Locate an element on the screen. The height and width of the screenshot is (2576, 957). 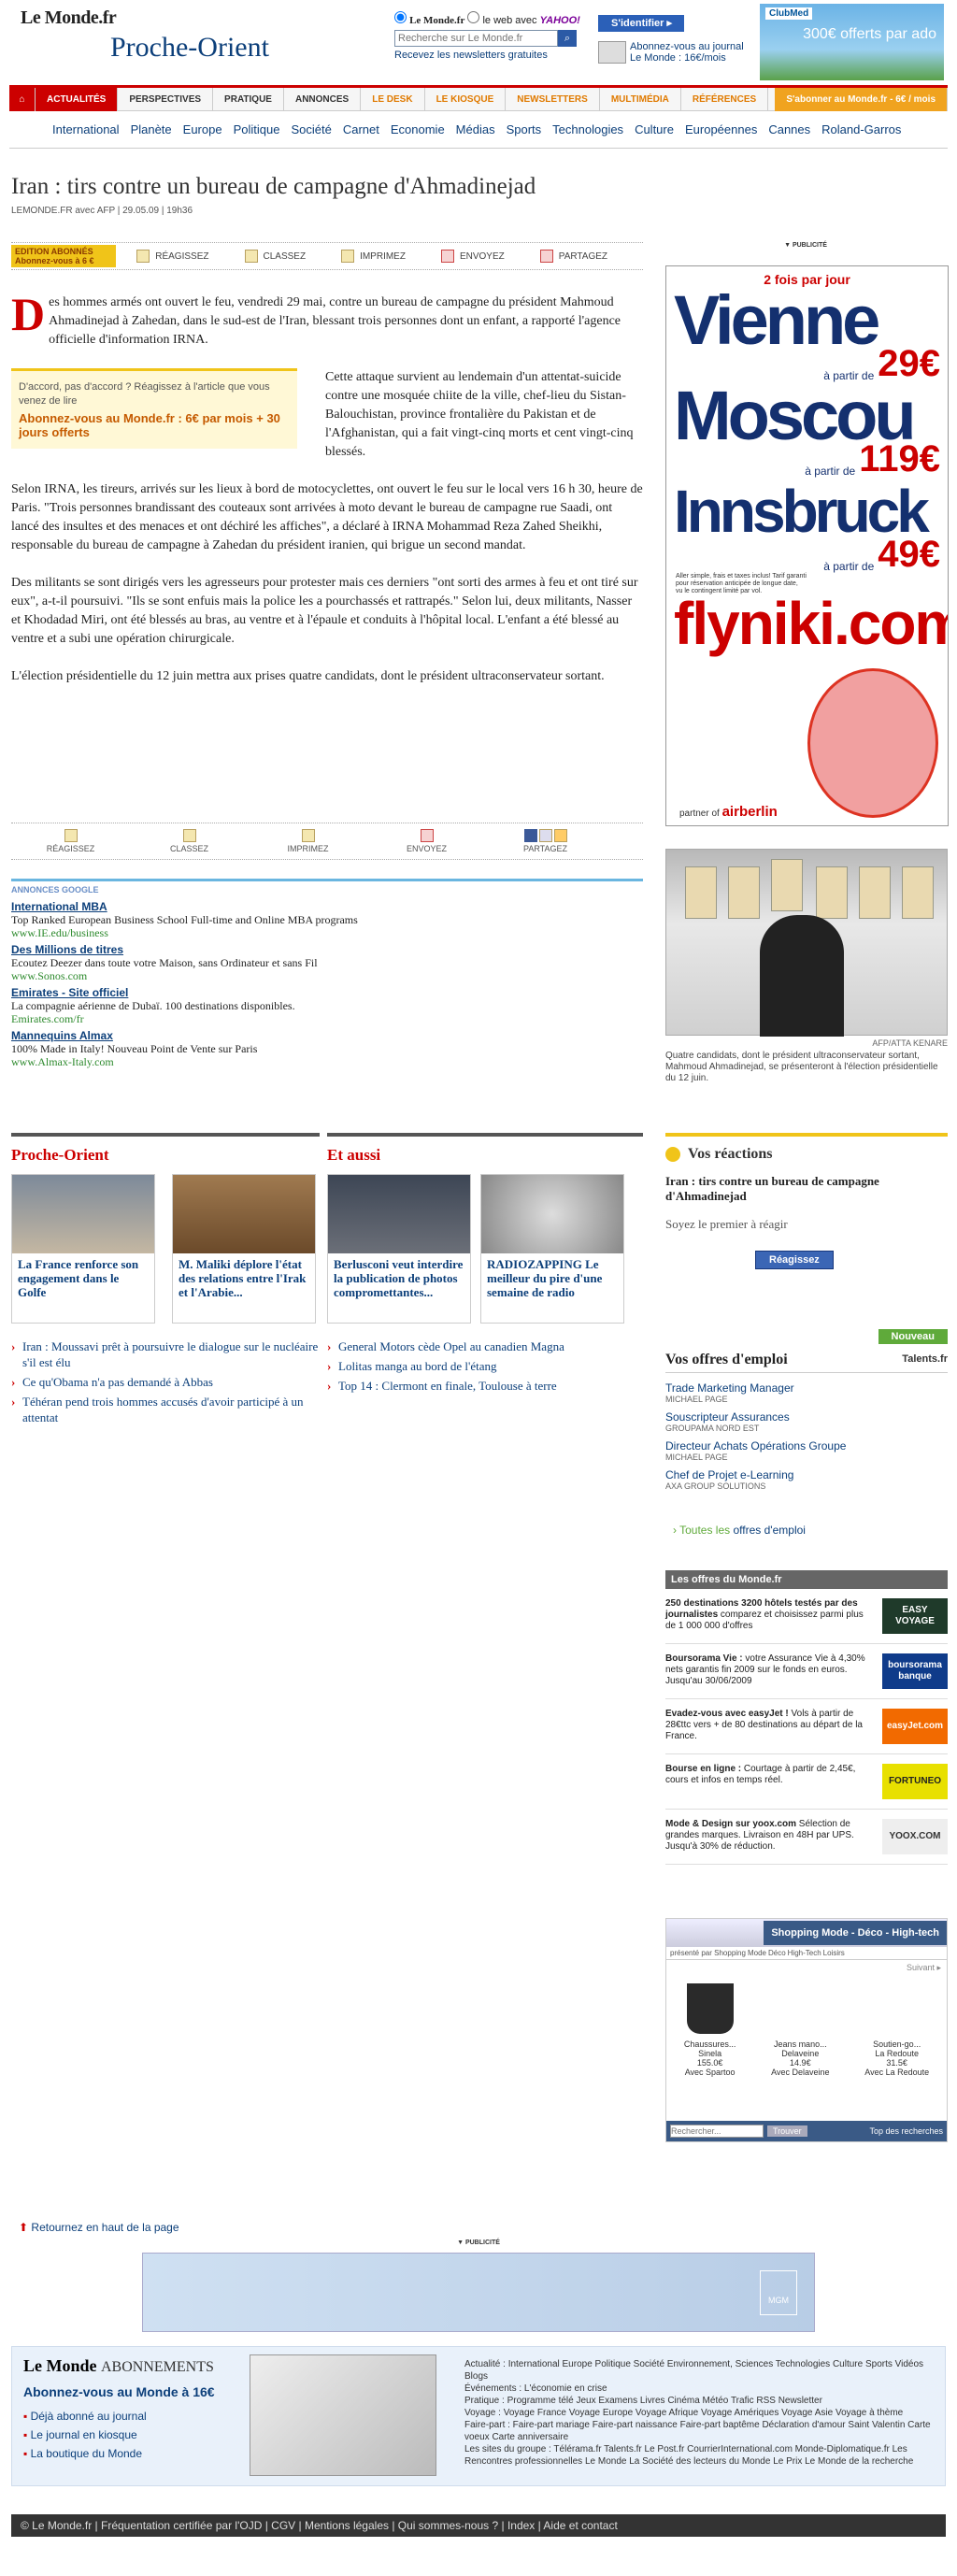
shopping-search-button: Trouver is located at coordinates (787, 2131).